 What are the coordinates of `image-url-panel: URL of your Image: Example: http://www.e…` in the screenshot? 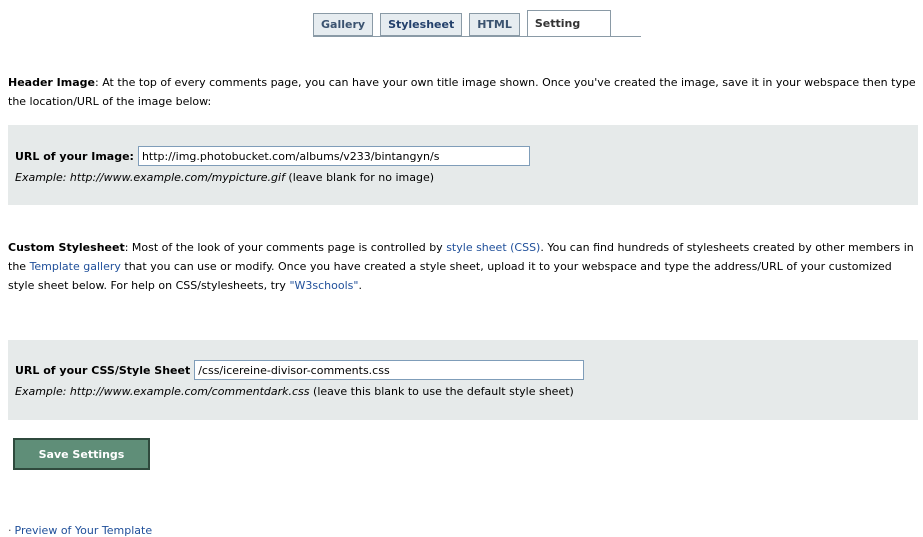 It's located at (463, 165).